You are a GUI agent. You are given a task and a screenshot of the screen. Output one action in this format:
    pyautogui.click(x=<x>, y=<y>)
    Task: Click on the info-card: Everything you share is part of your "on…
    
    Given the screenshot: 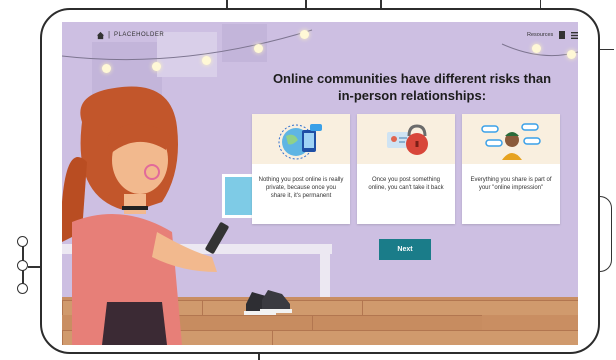 What is the action you would take?
    pyautogui.click(x=511, y=169)
    